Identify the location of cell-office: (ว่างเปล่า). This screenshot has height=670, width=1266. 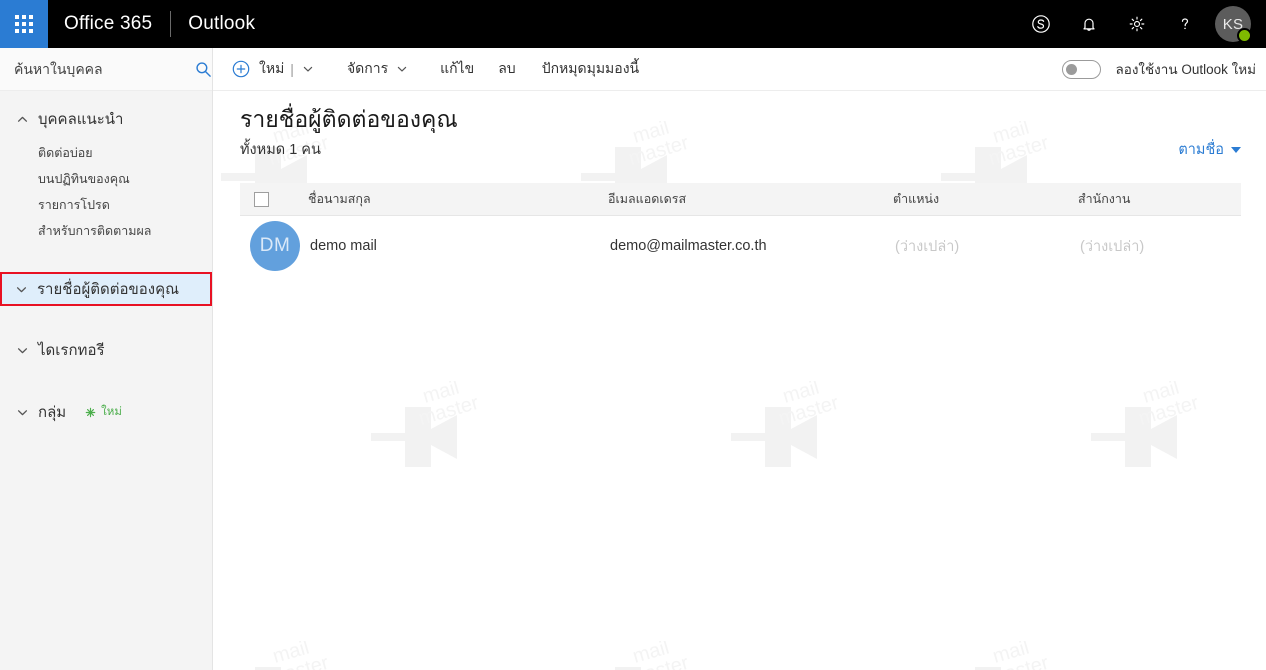
(1112, 246).